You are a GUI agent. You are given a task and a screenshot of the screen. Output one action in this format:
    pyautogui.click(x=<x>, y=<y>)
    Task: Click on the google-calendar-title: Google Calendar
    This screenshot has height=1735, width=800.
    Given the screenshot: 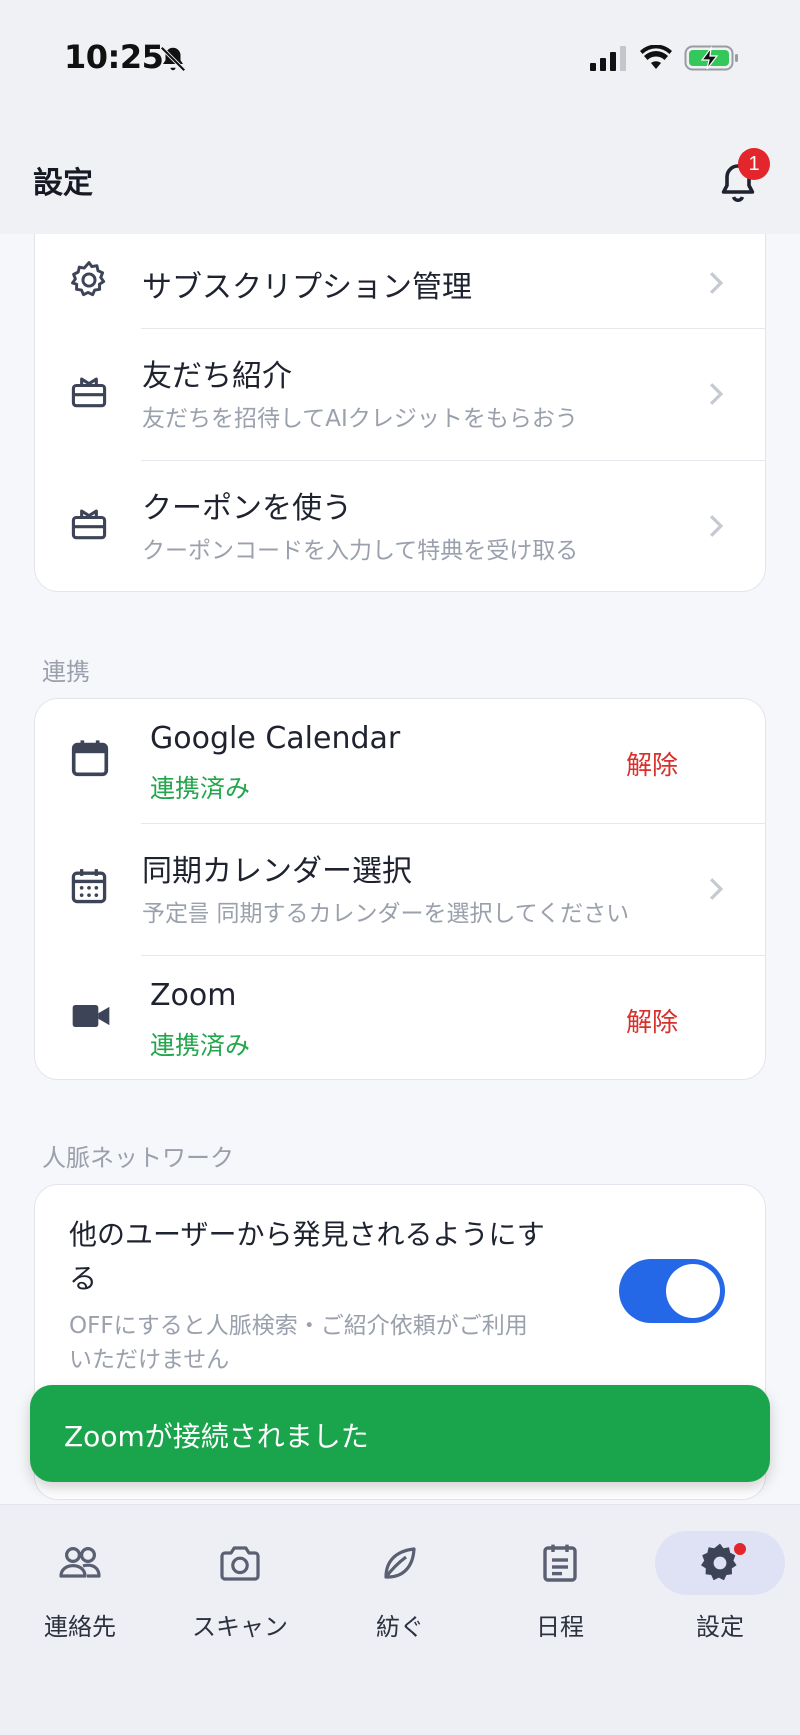 What is the action you would take?
    pyautogui.click(x=275, y=738)
    